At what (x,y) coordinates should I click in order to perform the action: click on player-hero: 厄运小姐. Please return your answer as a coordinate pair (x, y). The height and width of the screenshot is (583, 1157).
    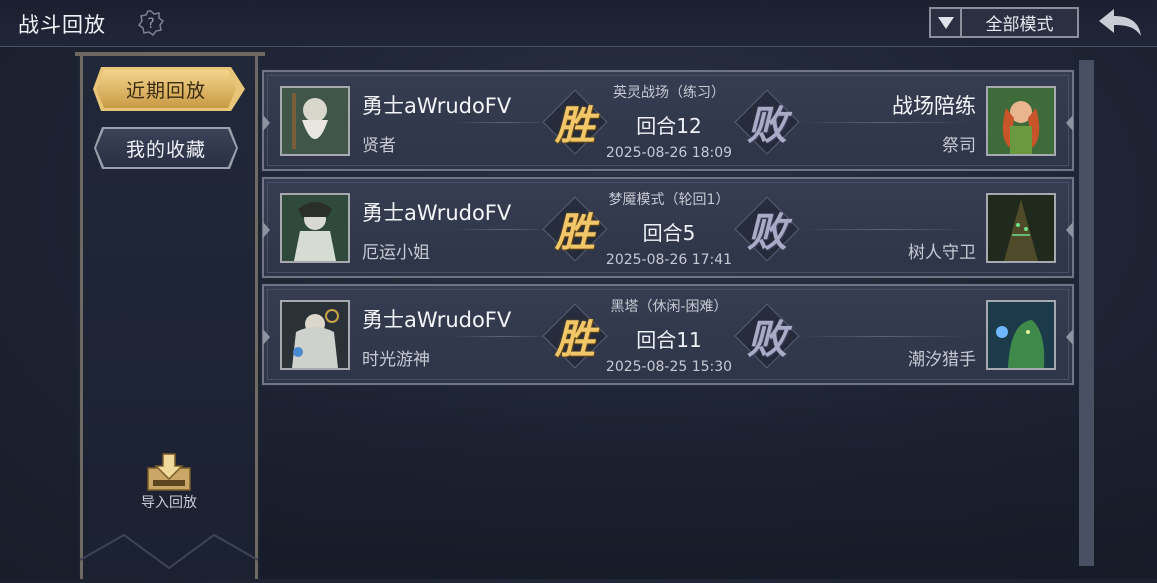
    Looking at the image, I should click on (396, 253).